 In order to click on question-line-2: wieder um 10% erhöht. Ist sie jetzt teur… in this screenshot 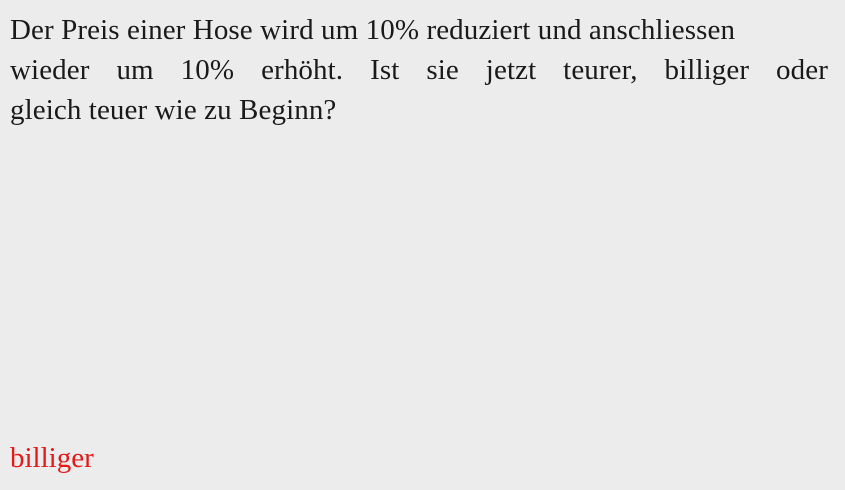, I will do `click(419, 70)`.